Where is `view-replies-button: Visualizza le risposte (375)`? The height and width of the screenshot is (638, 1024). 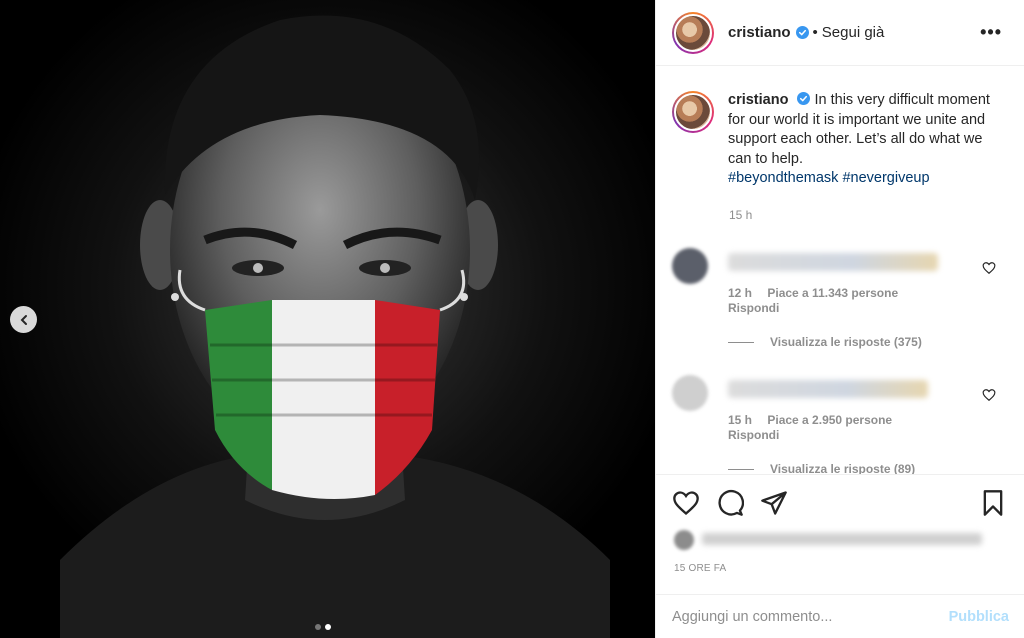 view-replies-button: Visualizza le risposte (375) is located at coordinates (825, 342).